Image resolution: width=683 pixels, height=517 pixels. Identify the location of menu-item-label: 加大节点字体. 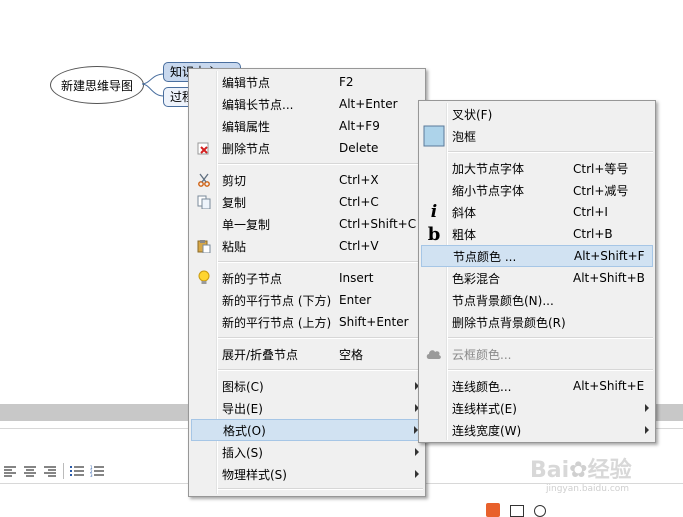
(488, 168).